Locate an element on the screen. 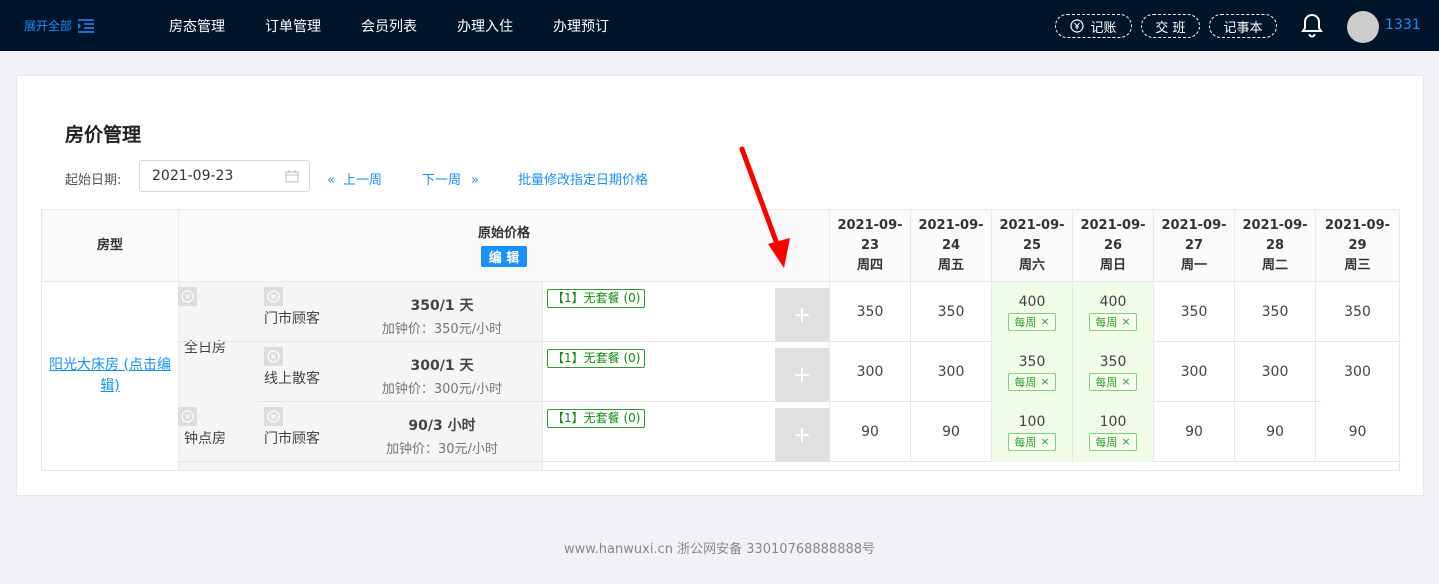 The image size is (1439, 584). notes-label: 记事本 is located at coordinates (1243, 28).